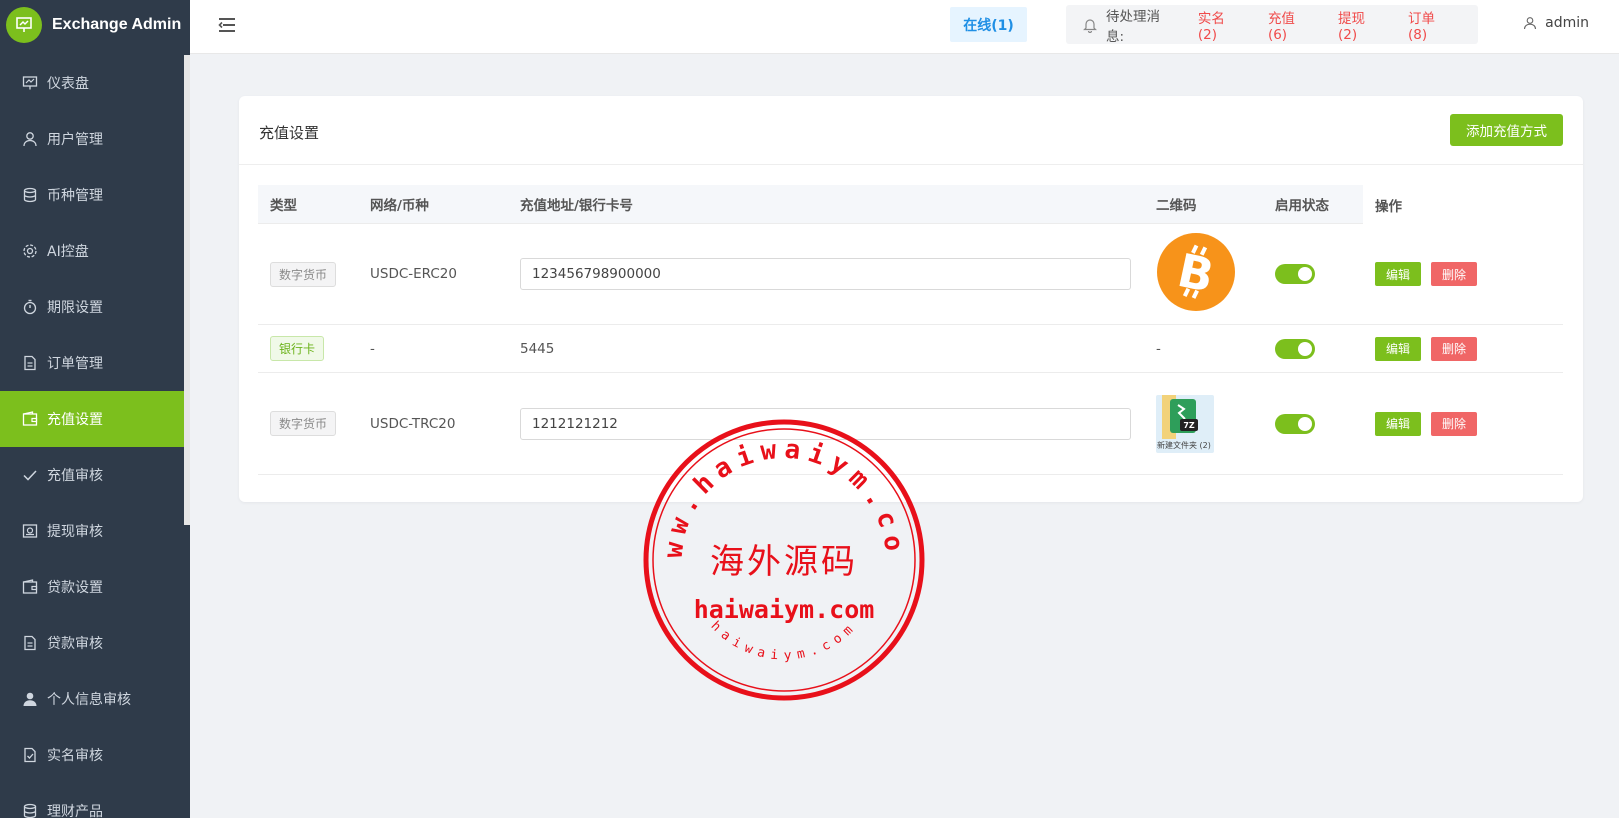 The width and height of the screenshot is (1619, 818). I want to click on sidebar-item-loan-settings: 贷款设置, so click(95, 587).